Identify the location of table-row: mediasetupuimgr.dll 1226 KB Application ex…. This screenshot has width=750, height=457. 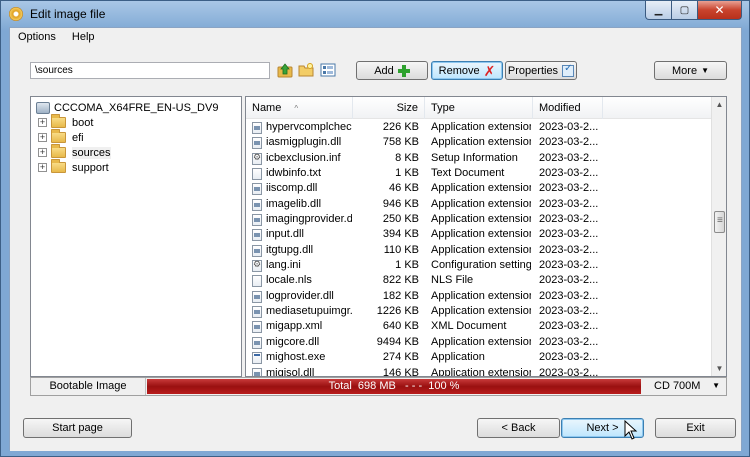
(479, 311).